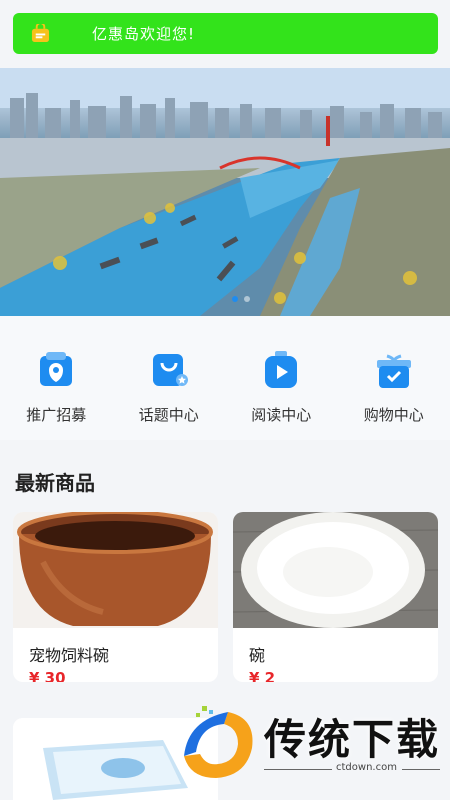  I want to click on menu-label: 阅读中心, so click(281, 415).